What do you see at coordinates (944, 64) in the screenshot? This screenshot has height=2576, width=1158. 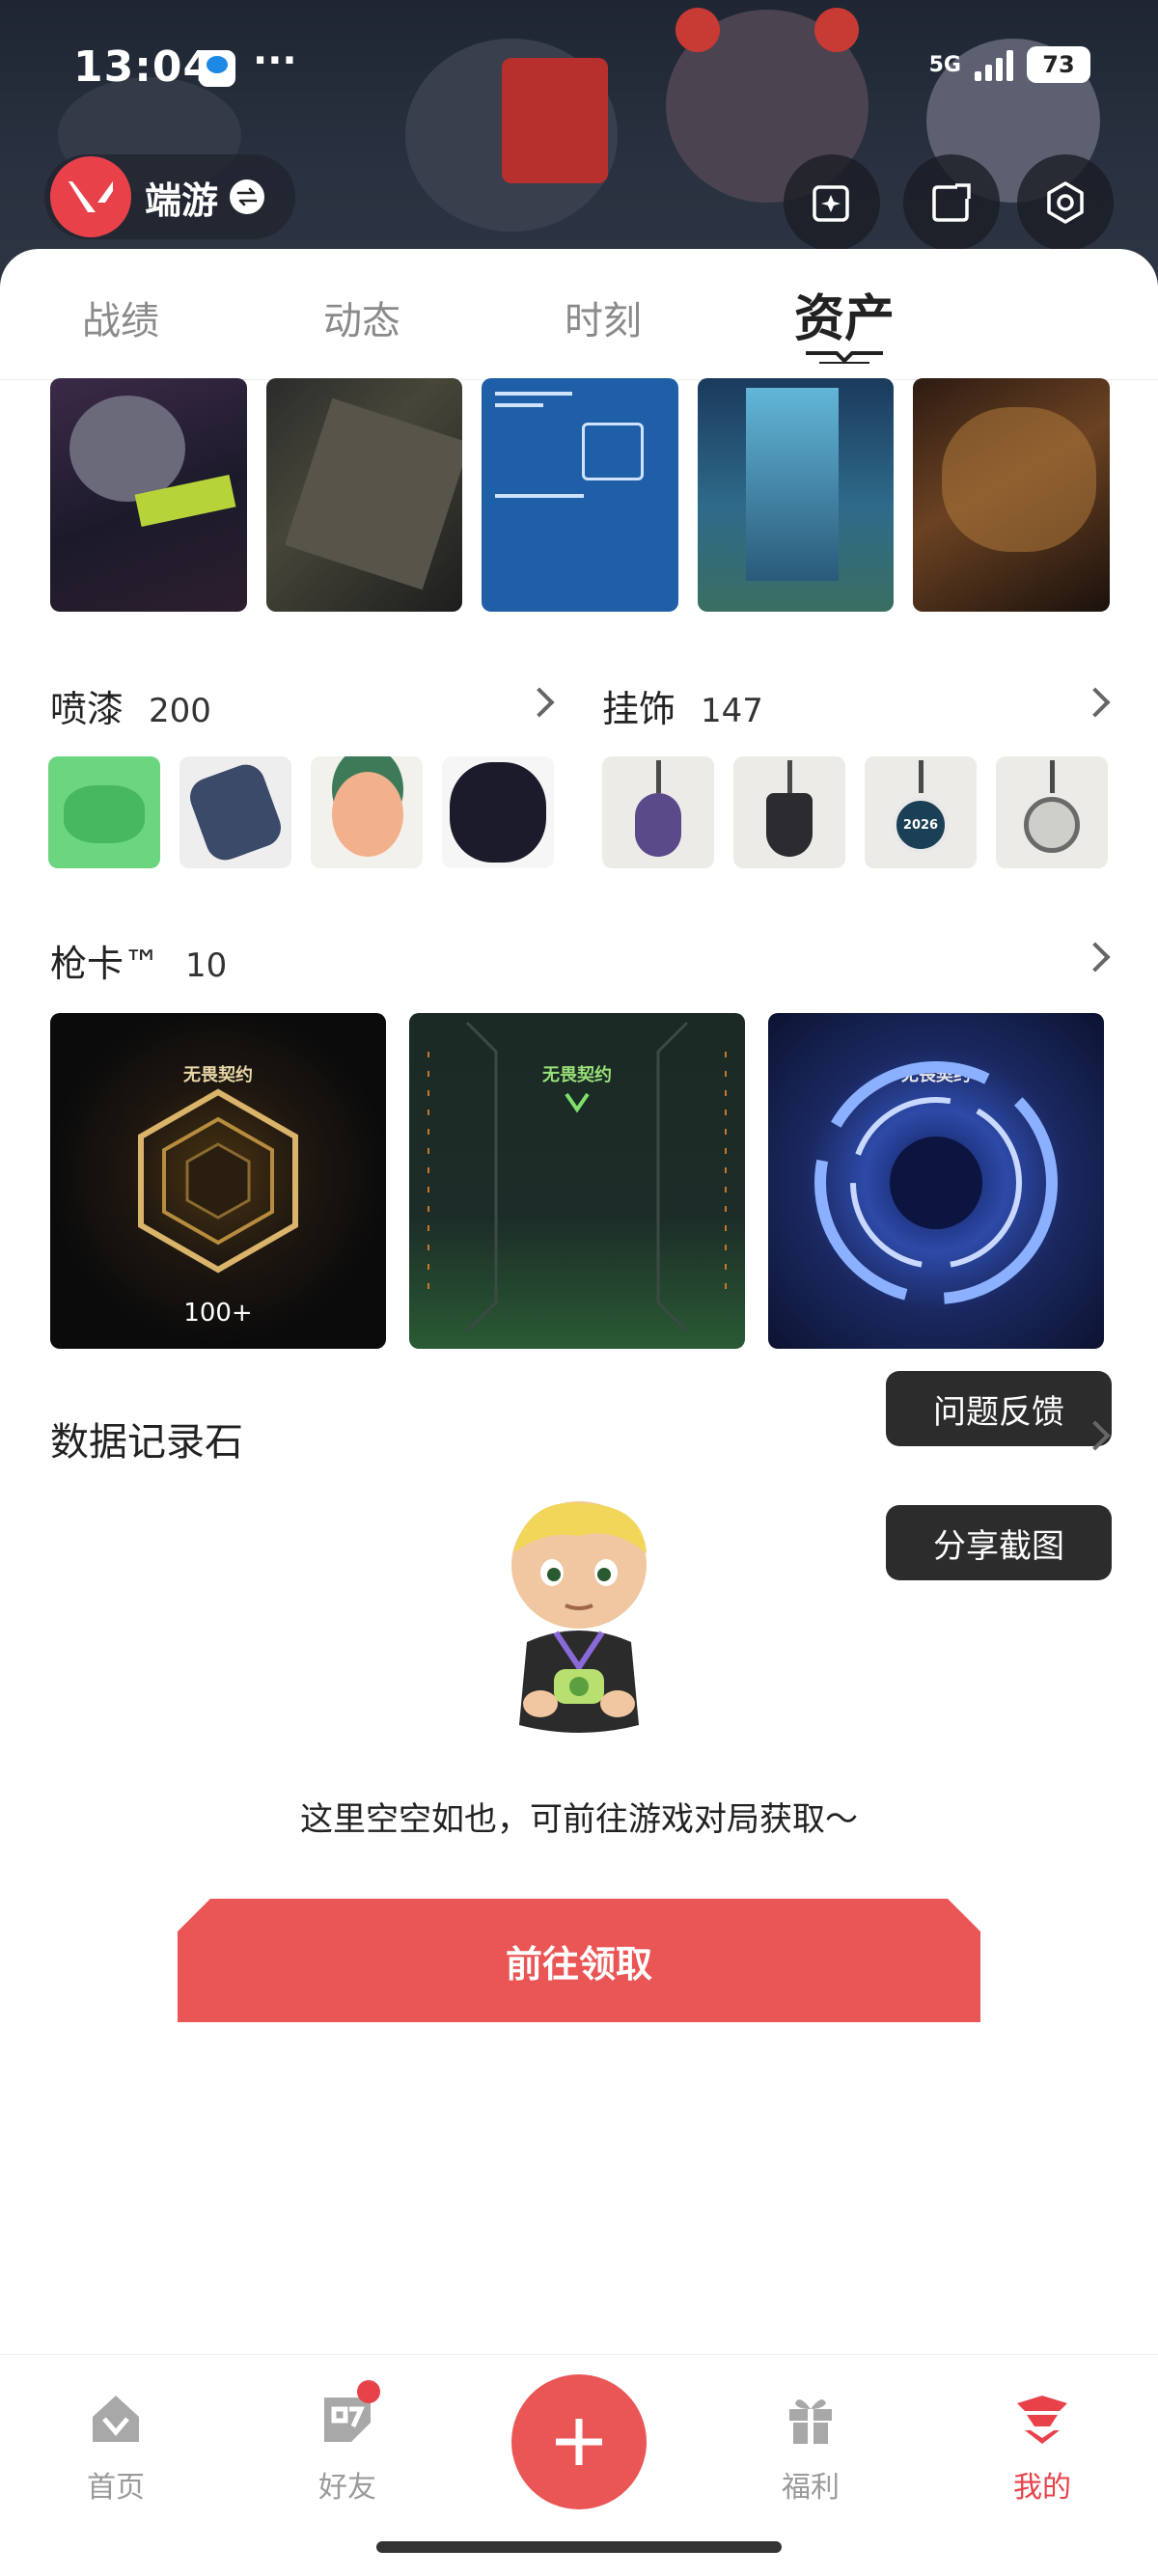 I see `network-type: 5G` at bounding box center [944, 64].